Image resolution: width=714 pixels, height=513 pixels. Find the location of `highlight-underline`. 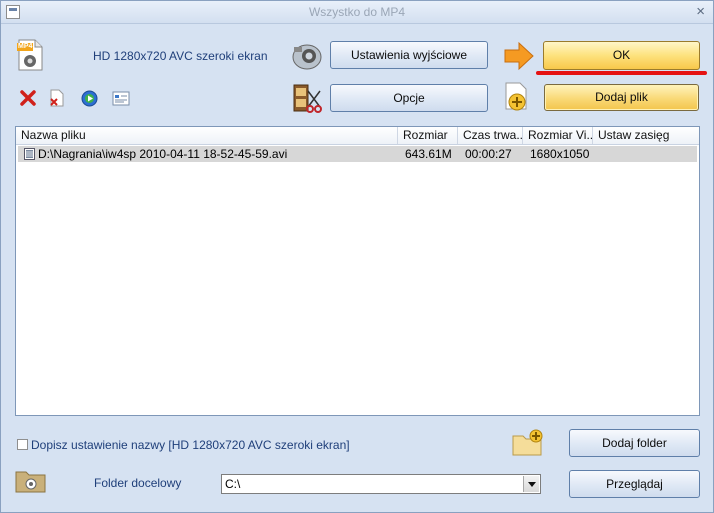

highlight-underline is located at coordinates (621, 73).